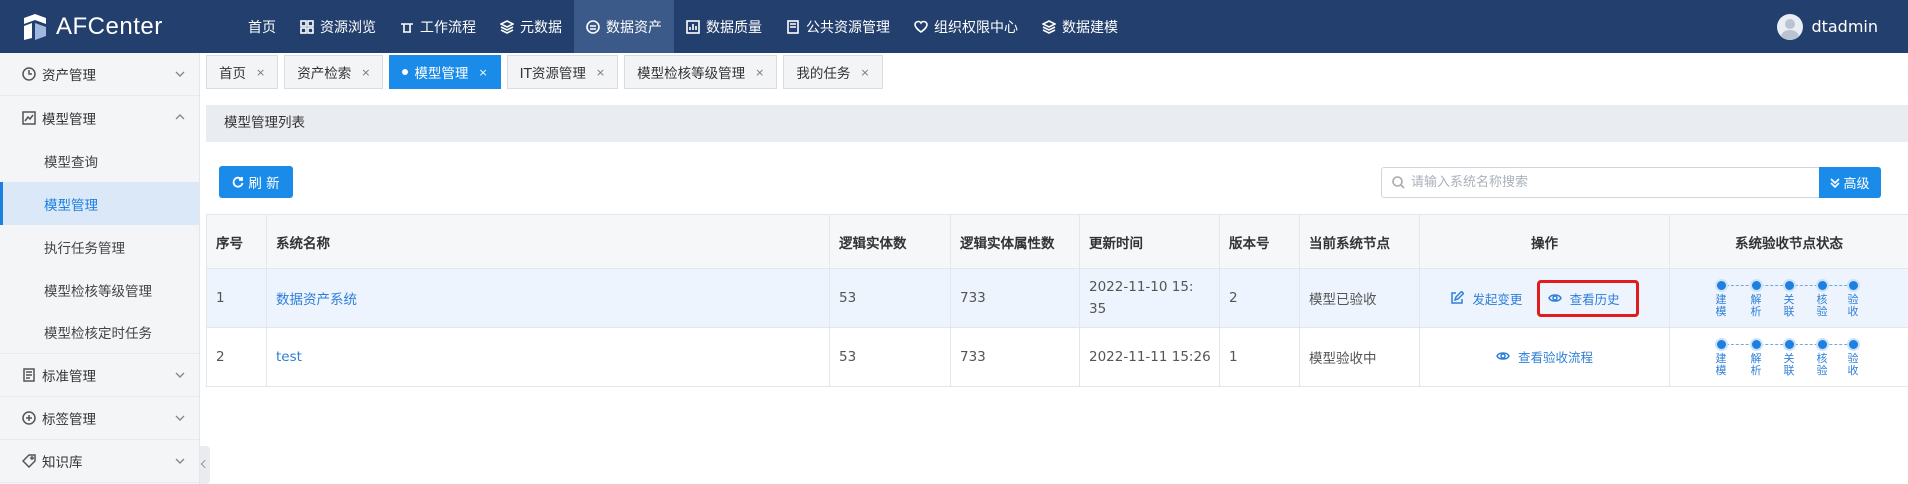  I want to click on cell-system-name: 数据资产系统, so click(548, 298).